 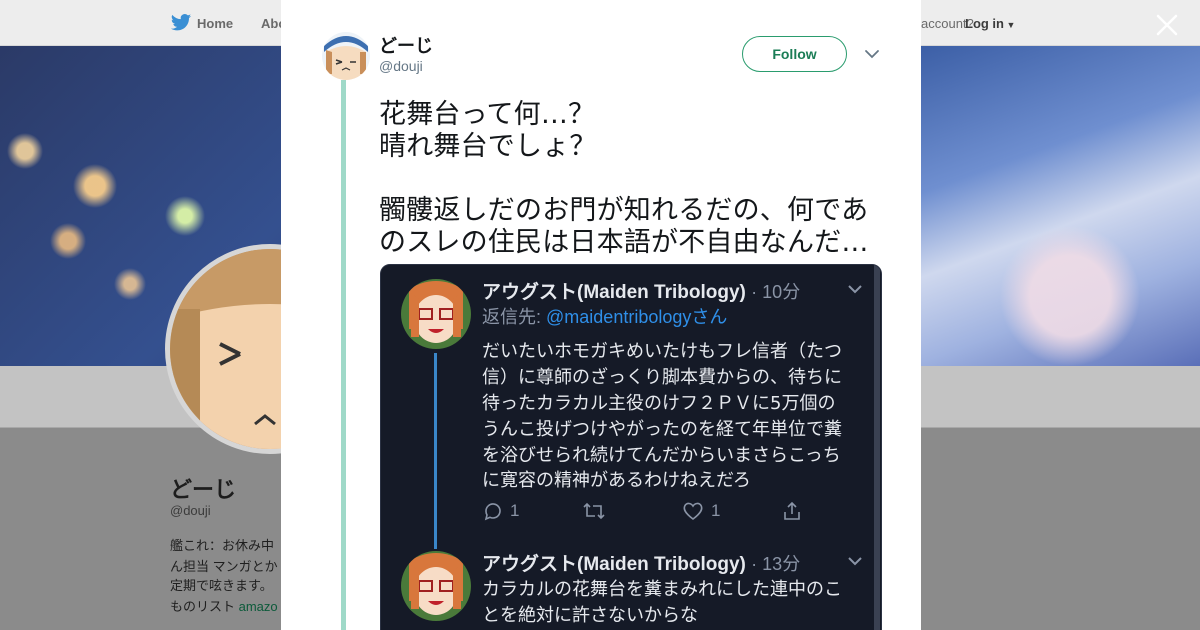 I want to click on embedded-thread-line, so click(x=435, y=451).